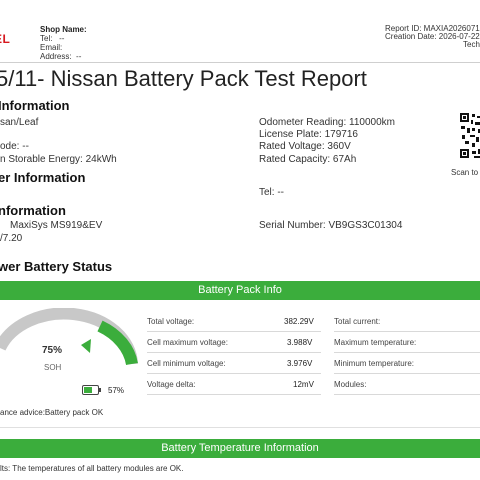  What do you see at coordinates (469, 136) in the screenshot?
I see `qr-code-icon` at bounding box center [469, 136].